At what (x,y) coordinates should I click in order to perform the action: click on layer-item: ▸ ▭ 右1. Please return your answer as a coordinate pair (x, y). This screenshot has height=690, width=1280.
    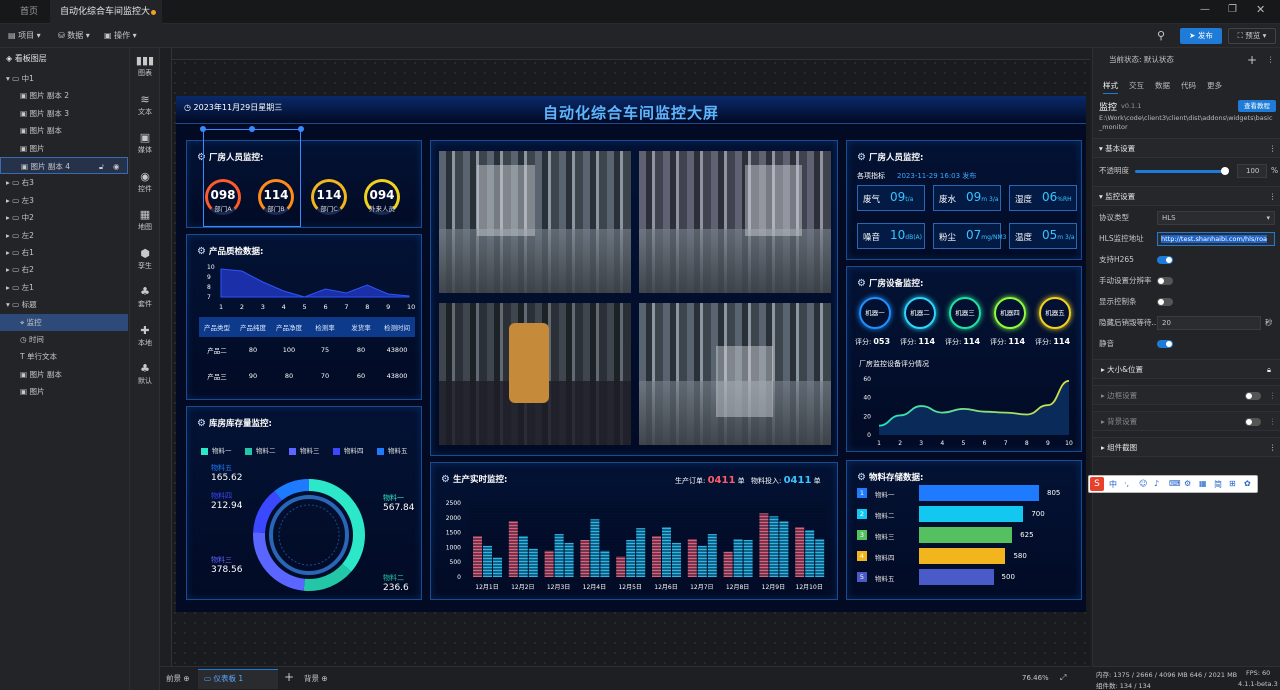
    Looking at the image, I should click on (64, 252).